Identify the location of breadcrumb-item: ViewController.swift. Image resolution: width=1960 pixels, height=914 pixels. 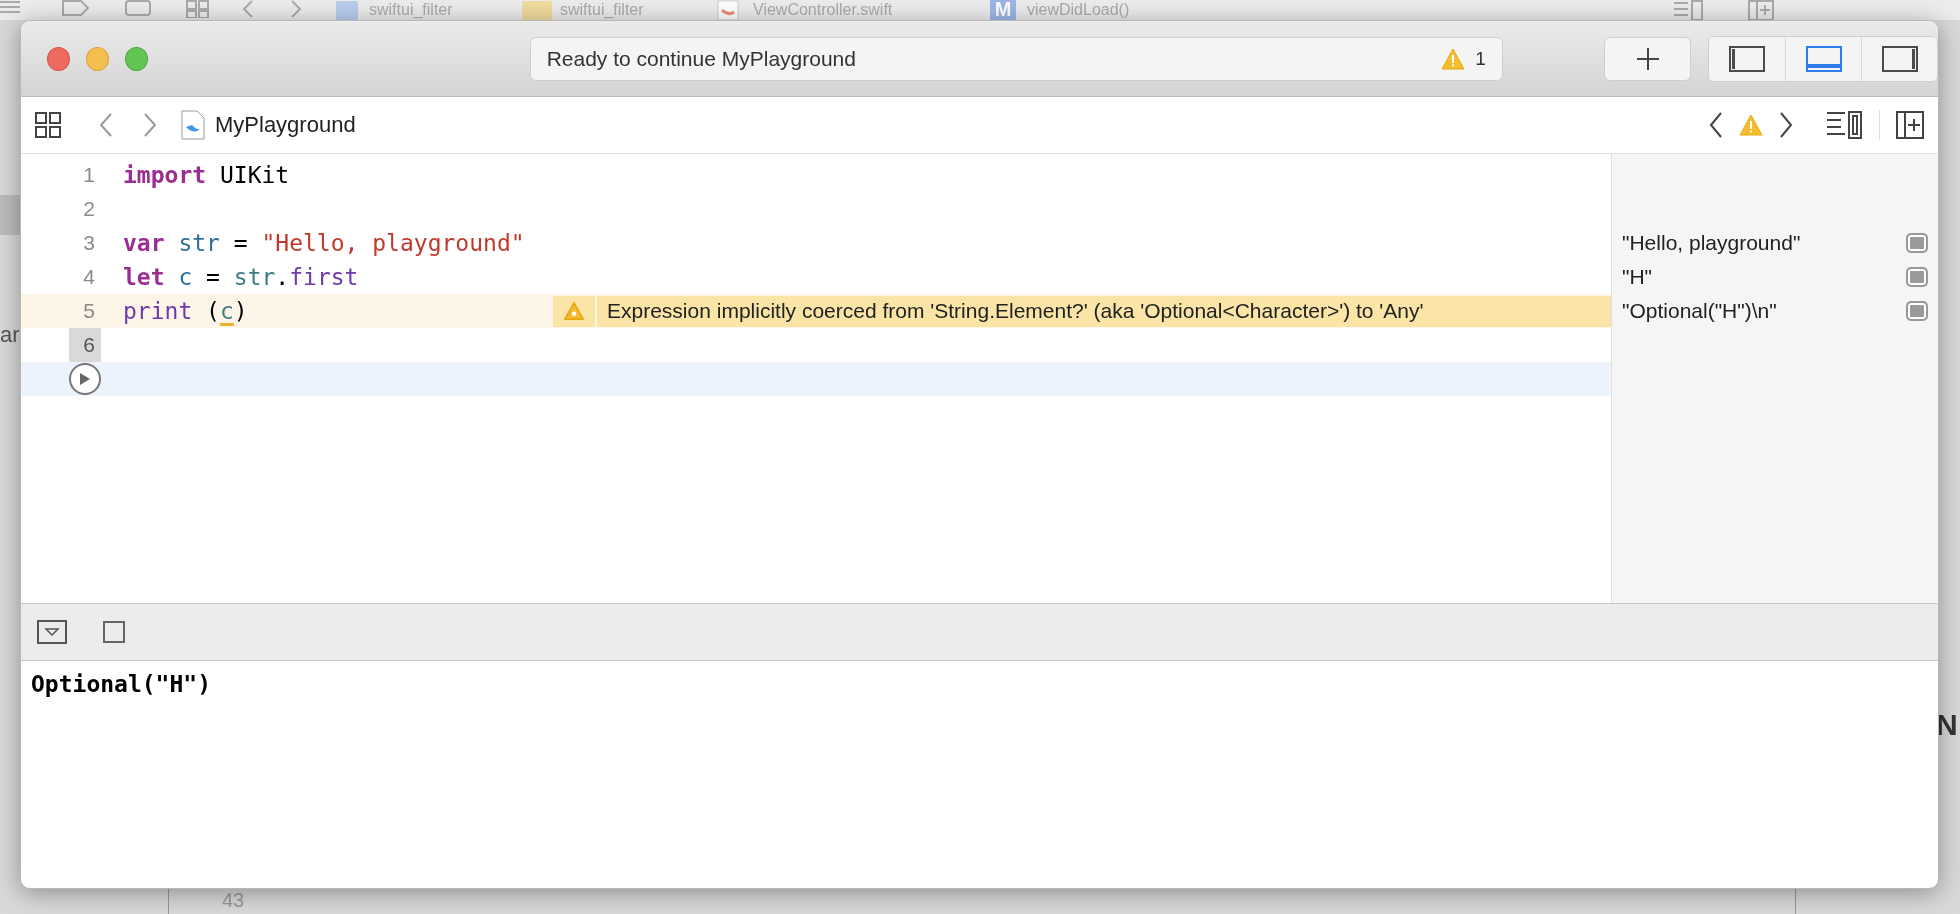
(823, 10).